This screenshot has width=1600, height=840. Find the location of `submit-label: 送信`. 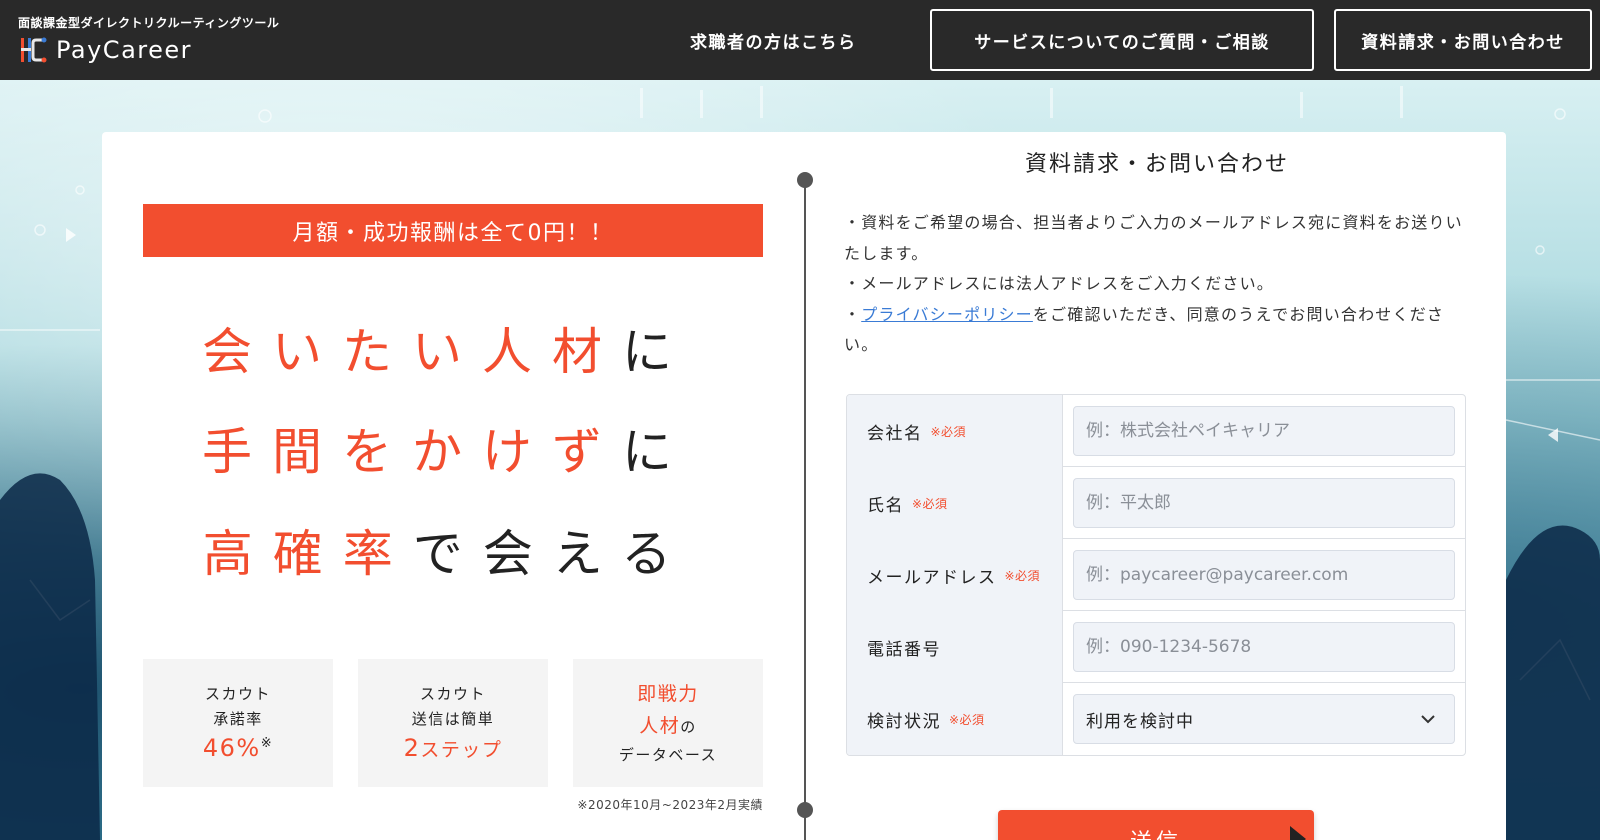

submit-label: 送信 is located at coordinates (1156, 832).